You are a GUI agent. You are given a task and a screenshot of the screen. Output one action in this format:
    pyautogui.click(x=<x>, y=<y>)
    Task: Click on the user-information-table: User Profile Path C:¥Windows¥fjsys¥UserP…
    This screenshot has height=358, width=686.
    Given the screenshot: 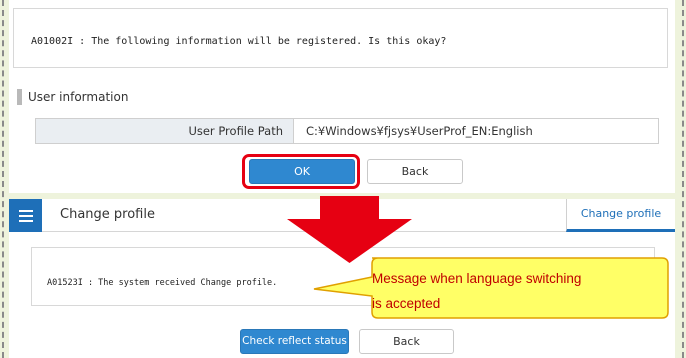 What is the action you would take?
    pyautogui.click(x=347, y=131)
    